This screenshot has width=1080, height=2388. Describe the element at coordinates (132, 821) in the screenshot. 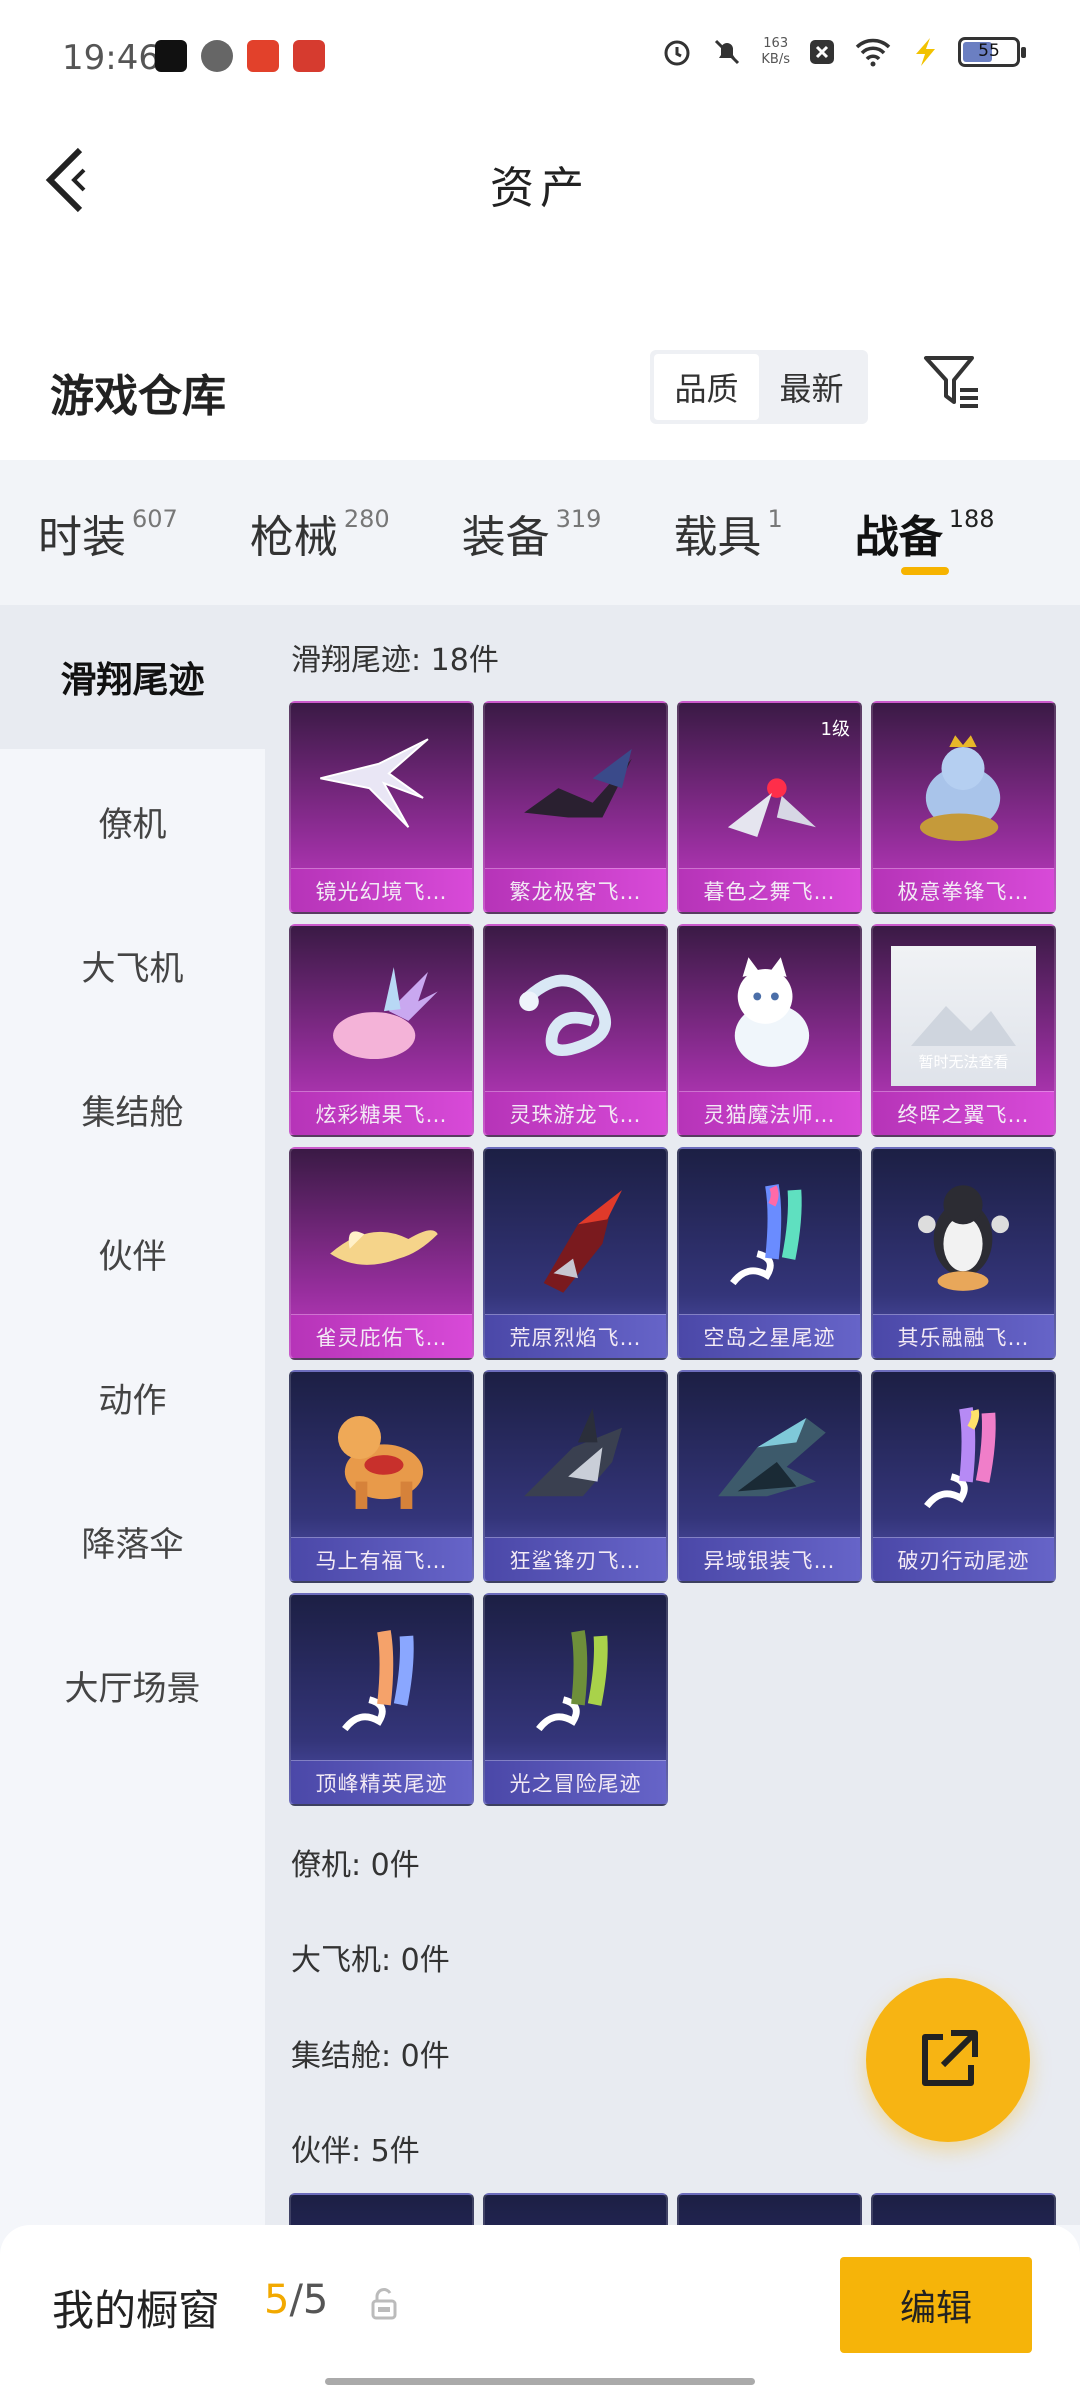

I see `sidebar-item-wingman: 僚机` at that location.